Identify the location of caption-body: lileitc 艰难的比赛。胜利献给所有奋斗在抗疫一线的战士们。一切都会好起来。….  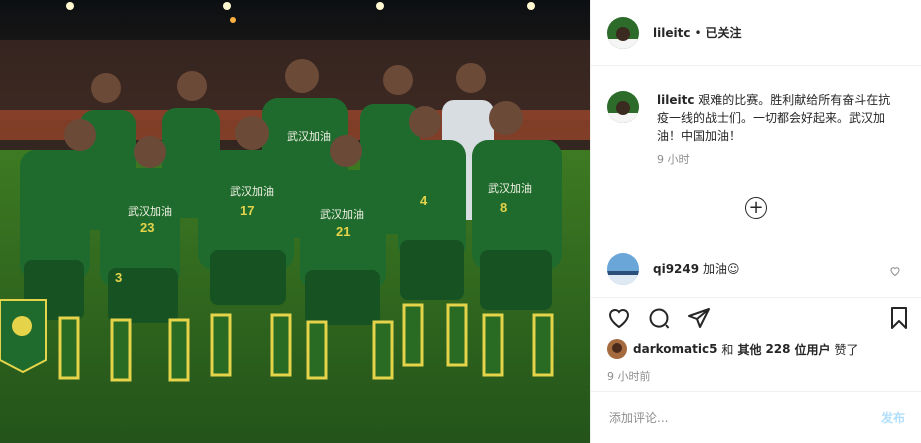
(777, 130).